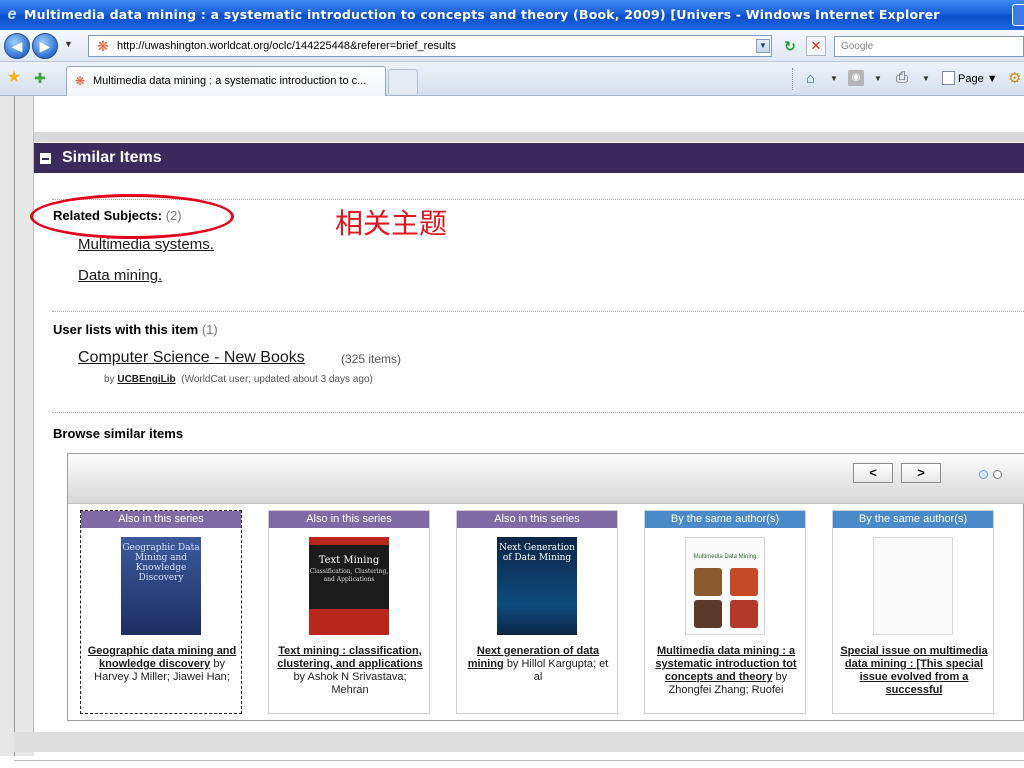 The width and height of the screenshot is (1024, 768). I want to click on back-button: ◀, so click(17, 46).